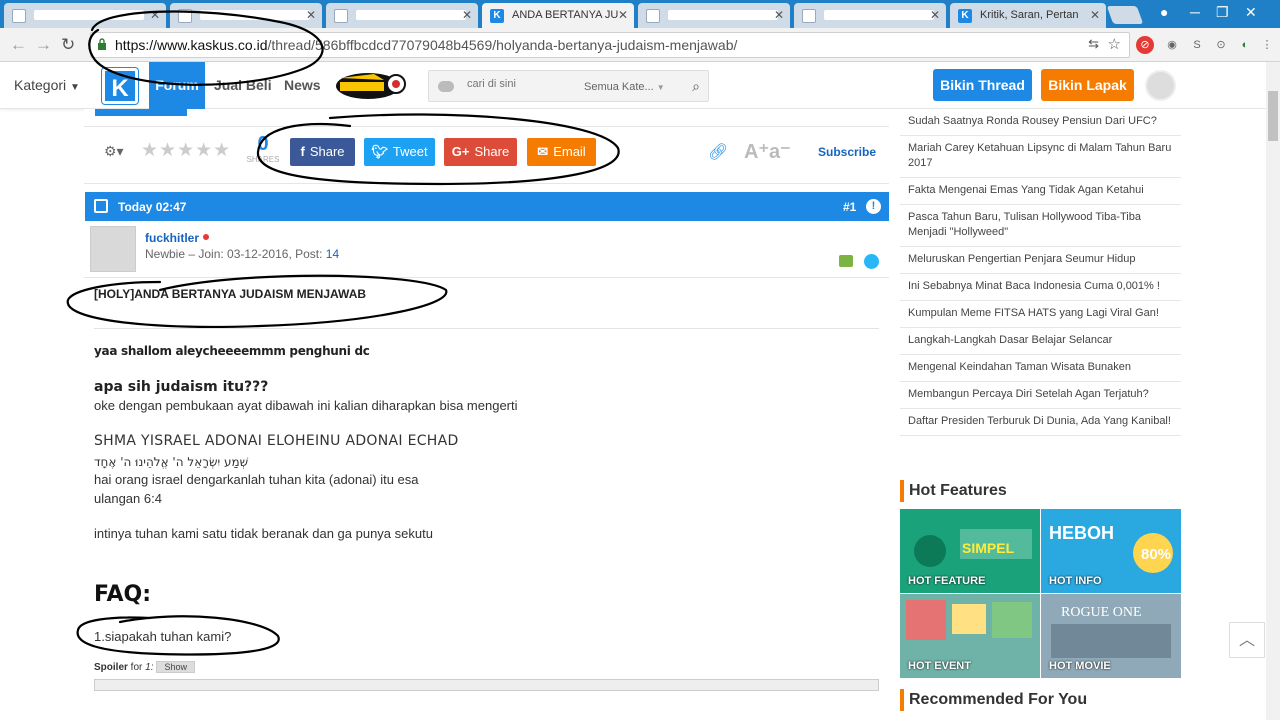 This screenshot has width=1280, height=720. Describe the element at coordinates (1267, 45) in the screenshot. I see `chrome-menu-icon: ⋮` at that location.